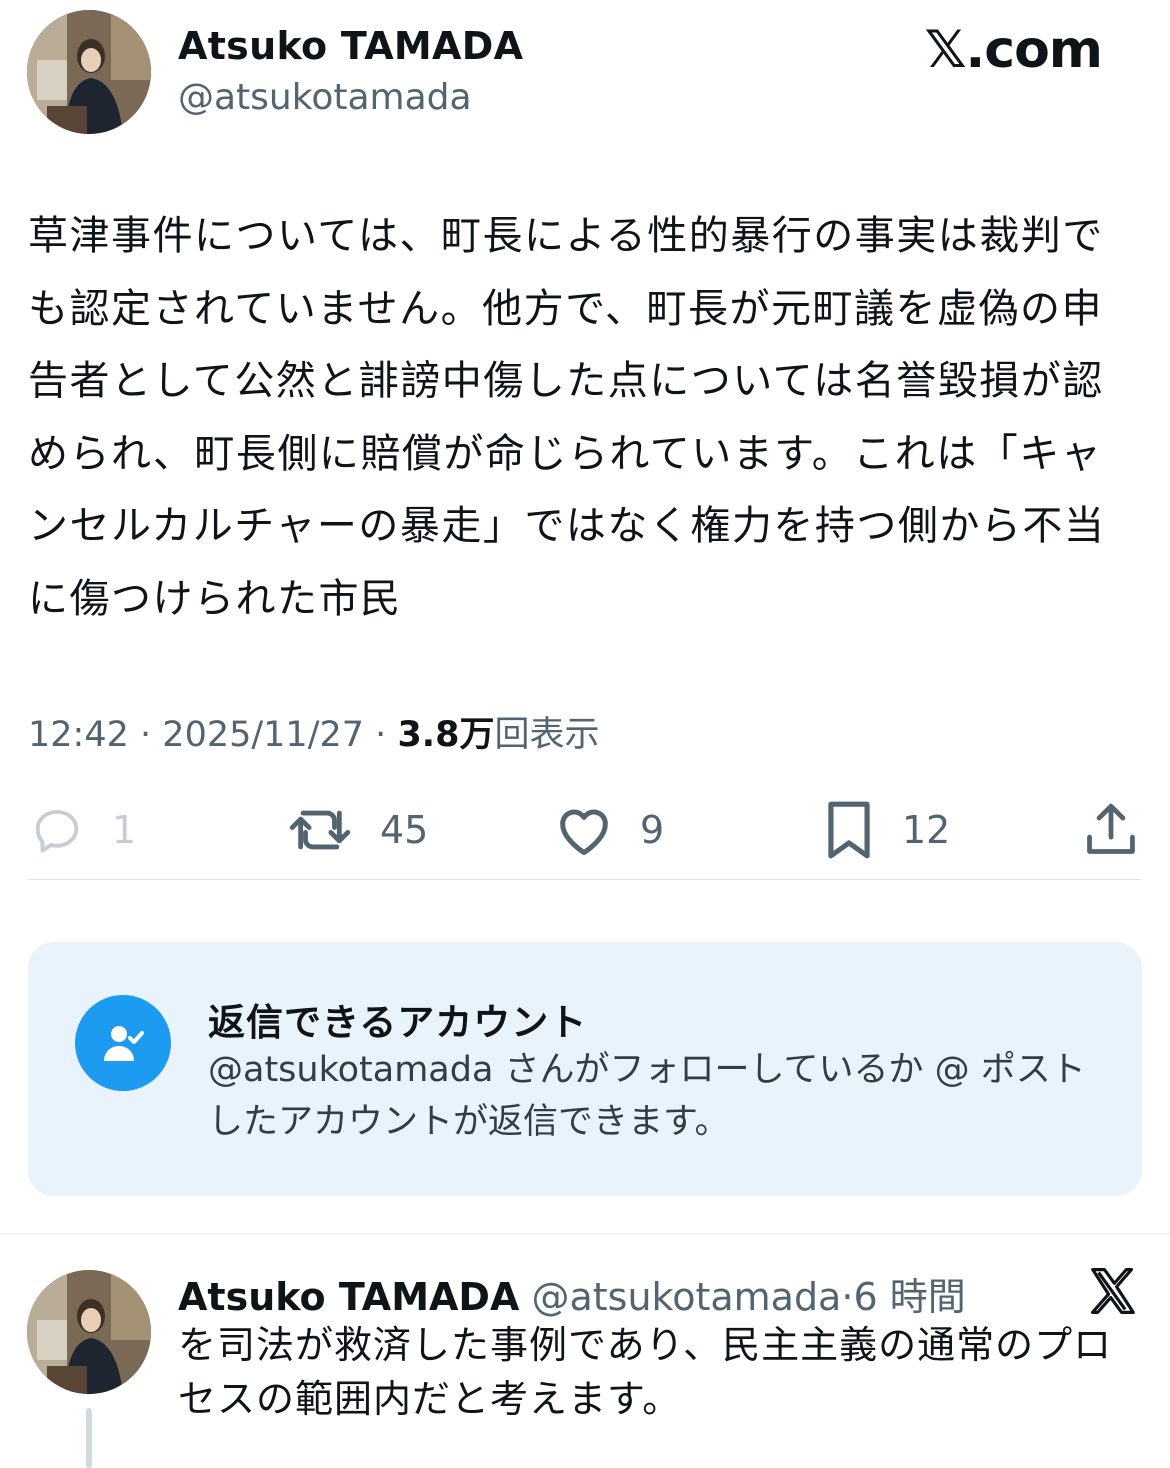 The image size is (1170, 1468). Describe the element at coordinates (398, 1022) in the screenshot. I see `reply-restriction-title: 返信できるアカウント` at that location.